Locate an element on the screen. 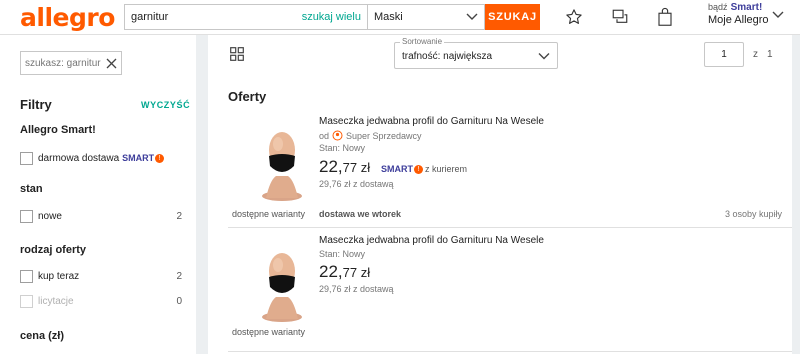 The image size is (800, 354). sort-value: trafność: największa is located at coordinates (447, 56).